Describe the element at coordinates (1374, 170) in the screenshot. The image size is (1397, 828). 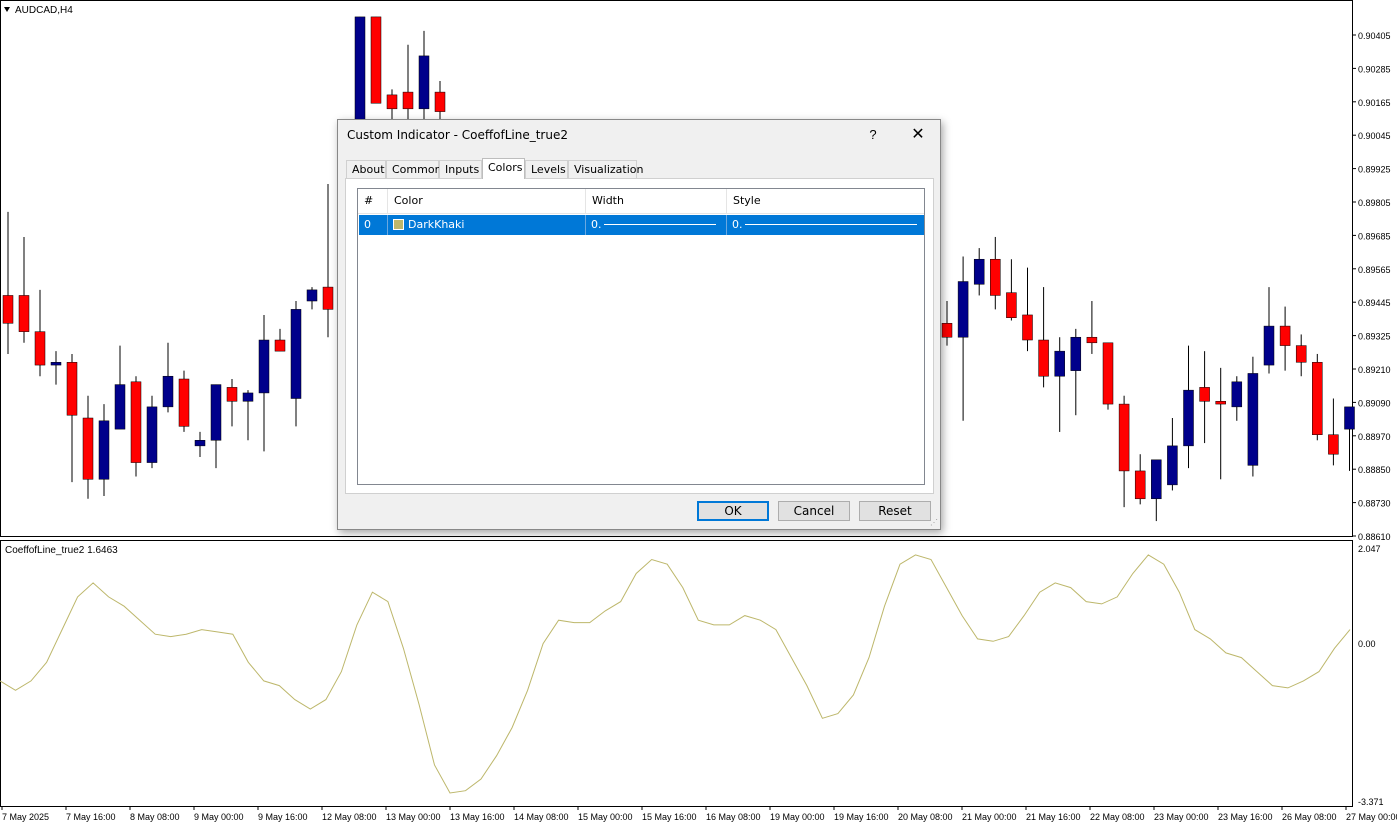
I see `price-tick-label: 0.89925` at that location.